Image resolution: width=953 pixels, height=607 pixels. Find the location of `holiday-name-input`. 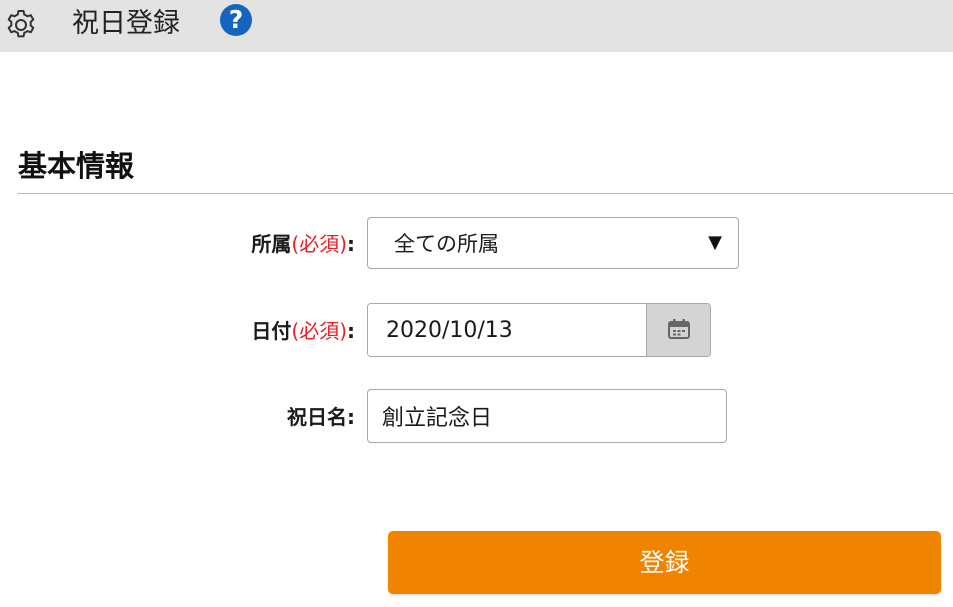

holiday-name-input is located at coordinates (547, 416).